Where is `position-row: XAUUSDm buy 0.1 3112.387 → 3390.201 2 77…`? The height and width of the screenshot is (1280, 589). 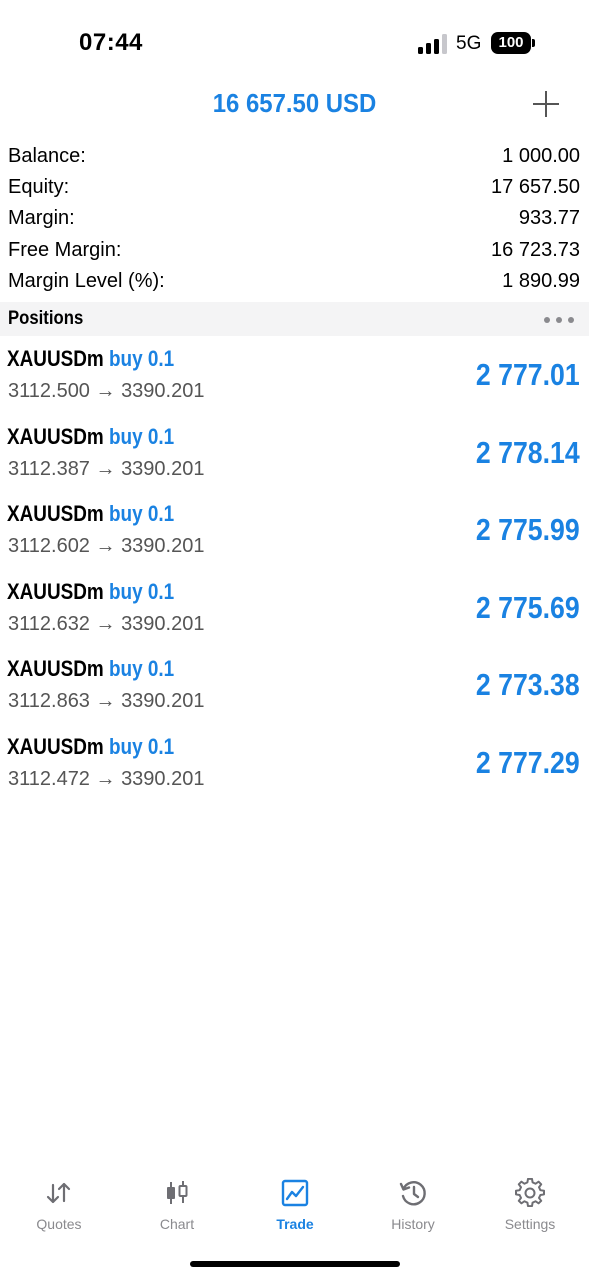 position-row: XAUUSDm buy 0.1 3112.387 → 3390.201 2 77… is located at coordinates (294, 454).